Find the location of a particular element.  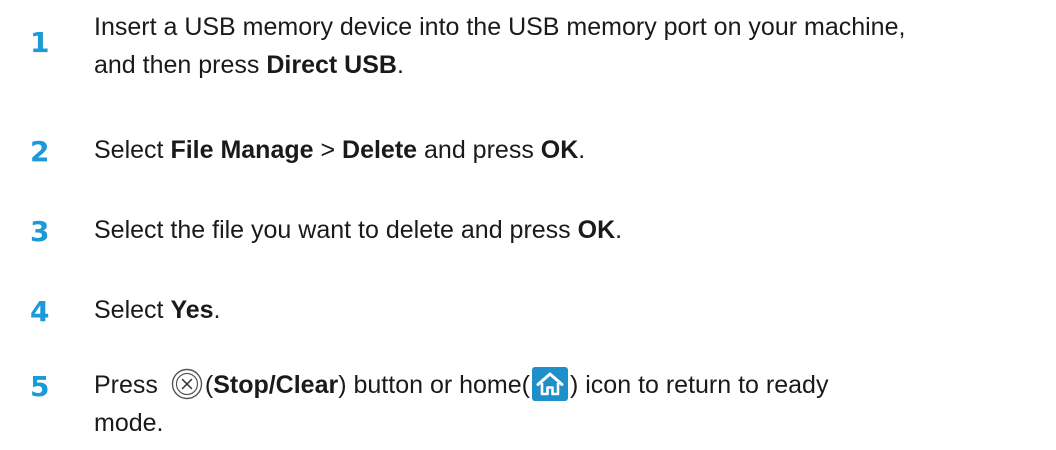

step-number: 3 is located at coordinates (40, 231).